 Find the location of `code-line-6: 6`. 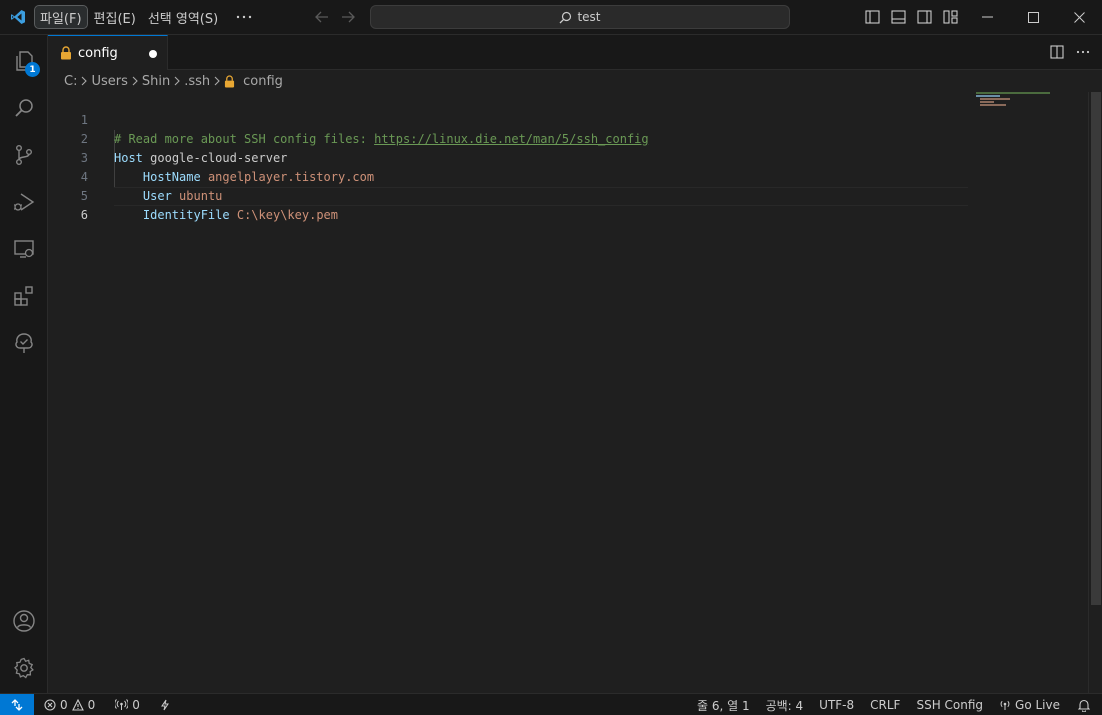

code-line-6: 6 is located at coordinates (508, 204).